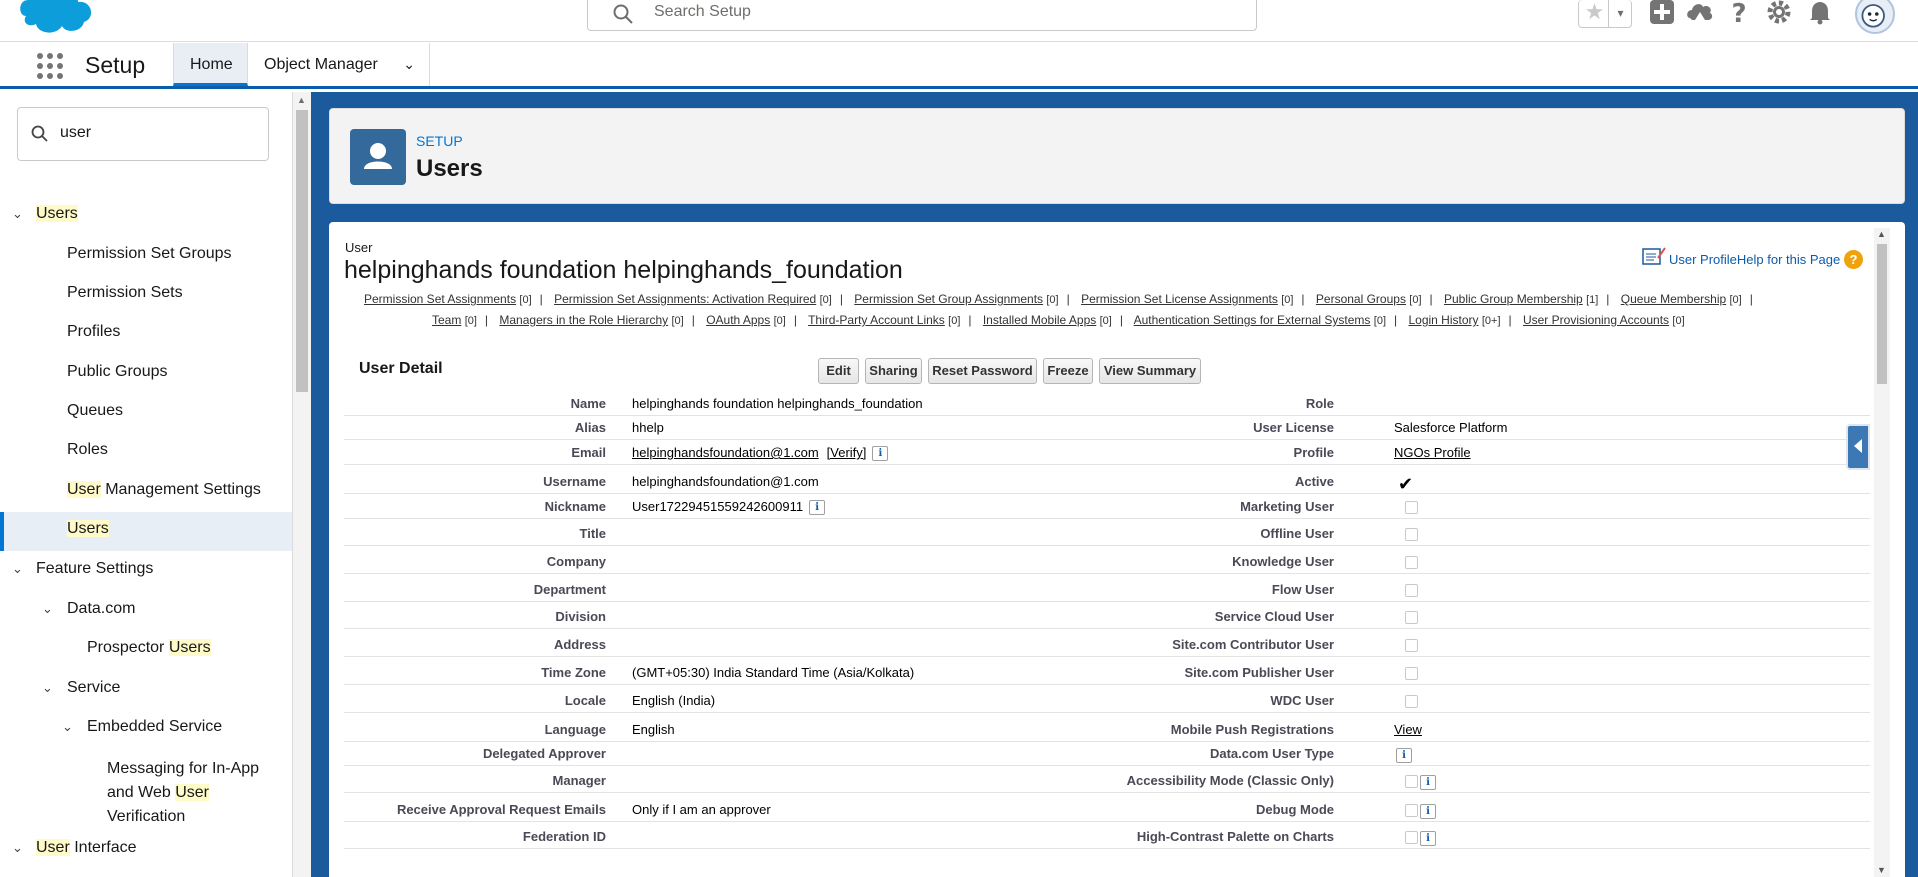 The width and height of the screenshot is (1918, 877). Describe the element at coordinates (50, 66) in the screenshot. I see `app-launcher-icon` at that location.